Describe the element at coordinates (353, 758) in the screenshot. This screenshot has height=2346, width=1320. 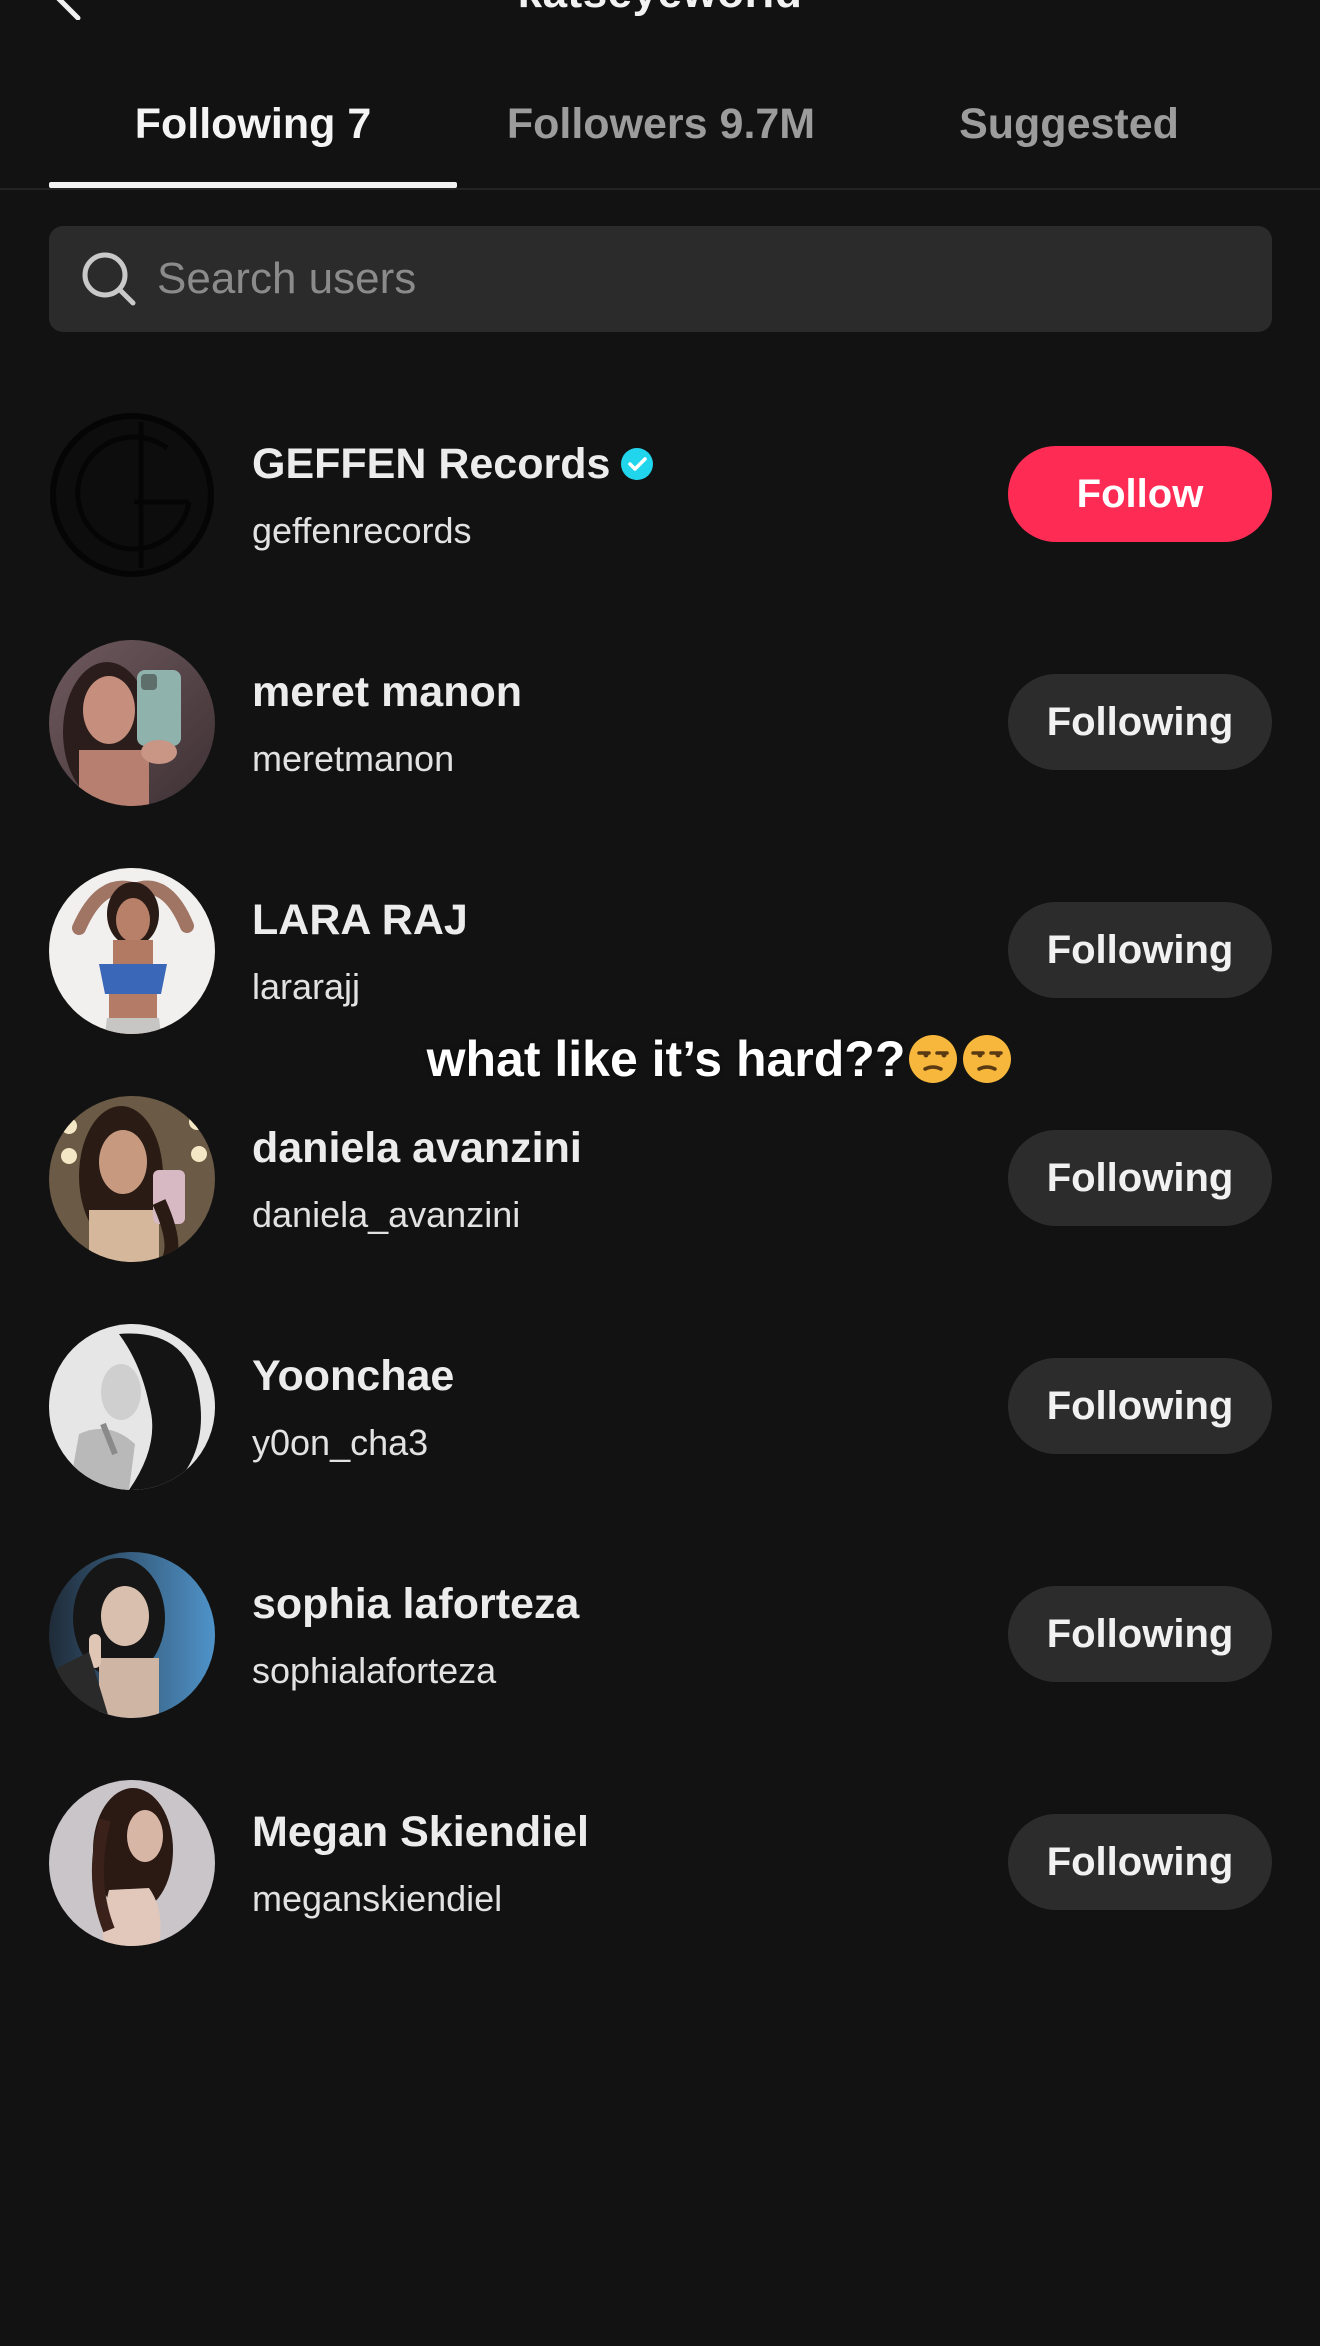
I see `user-handle: meretmanon` at that location.